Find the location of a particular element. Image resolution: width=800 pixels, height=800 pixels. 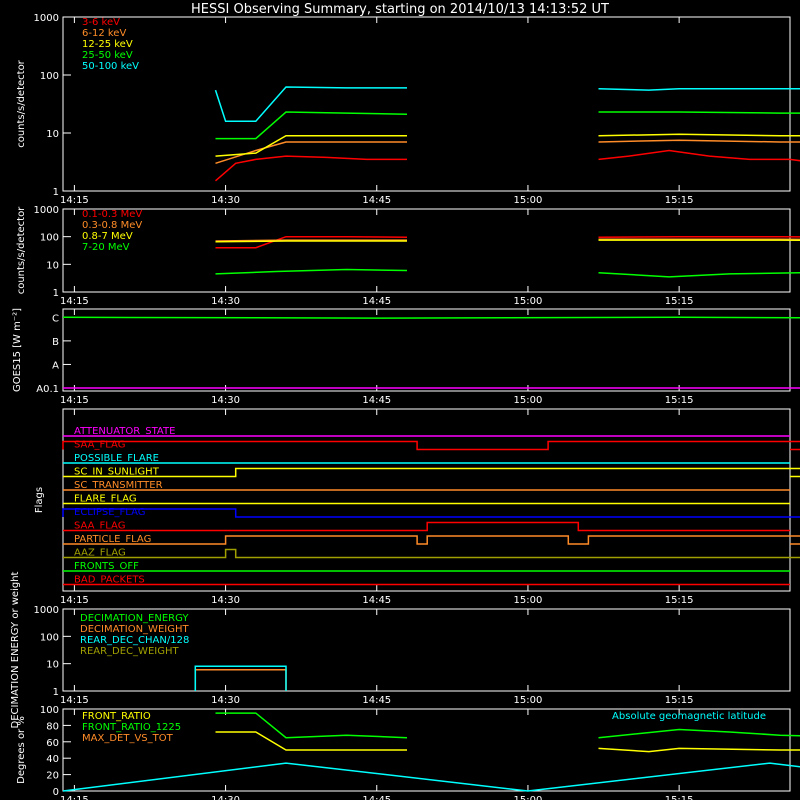

series-line-absolute-geomagnetic-latitude is located at coordinates (431, 777).